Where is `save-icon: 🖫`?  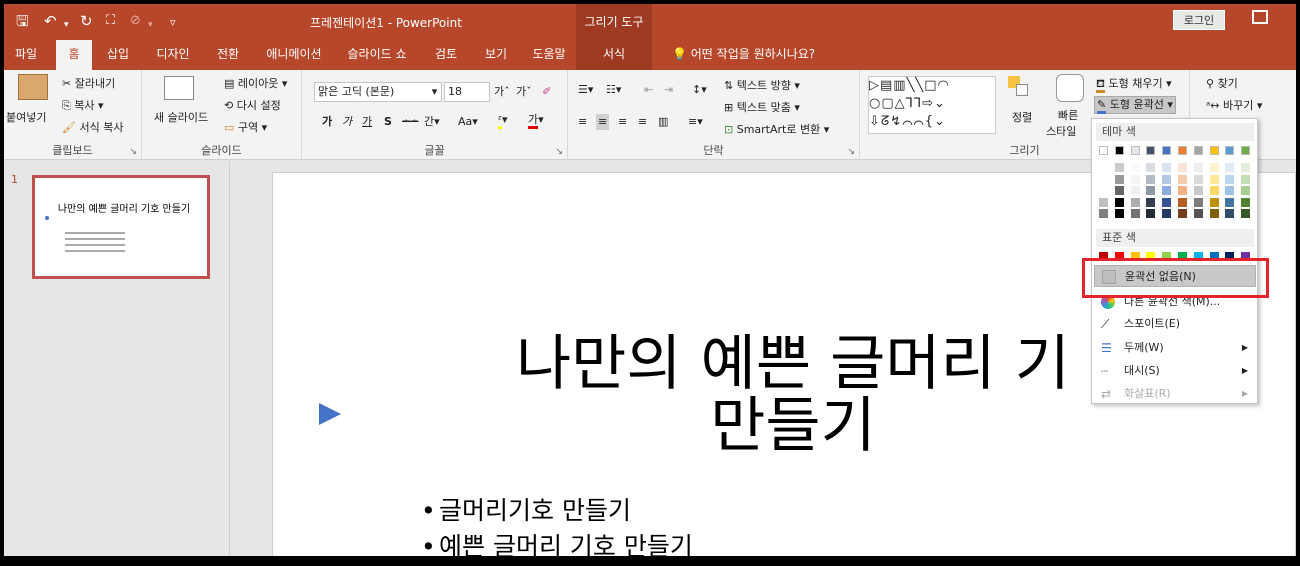 save-icon: 🖫 is located at coordinates (22, 21).